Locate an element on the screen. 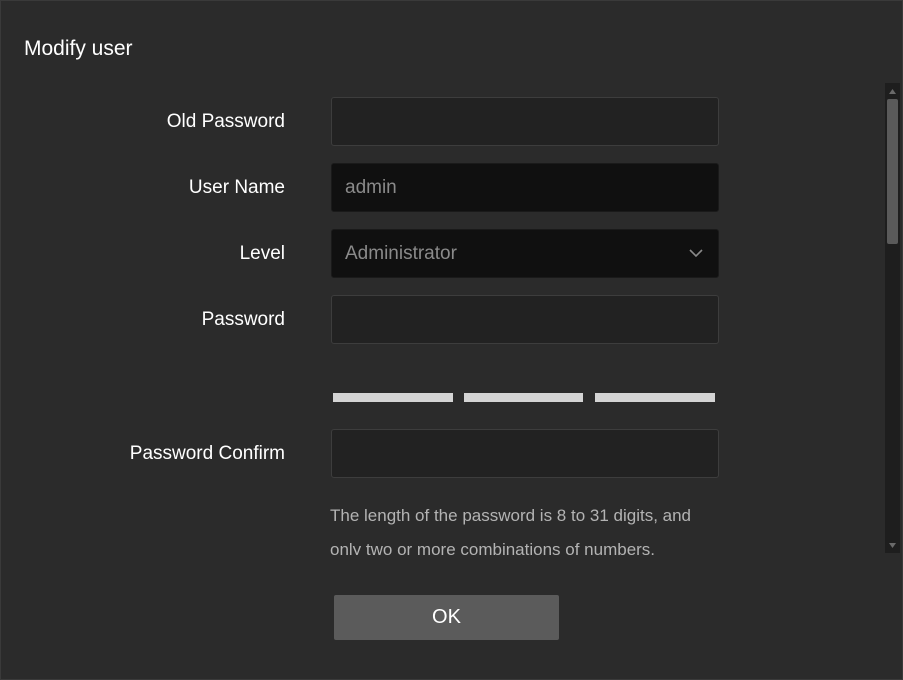 Image resolution: width=903 pixels, height=680 pixels. form-scrollbar is located at coordinates (892, 318).